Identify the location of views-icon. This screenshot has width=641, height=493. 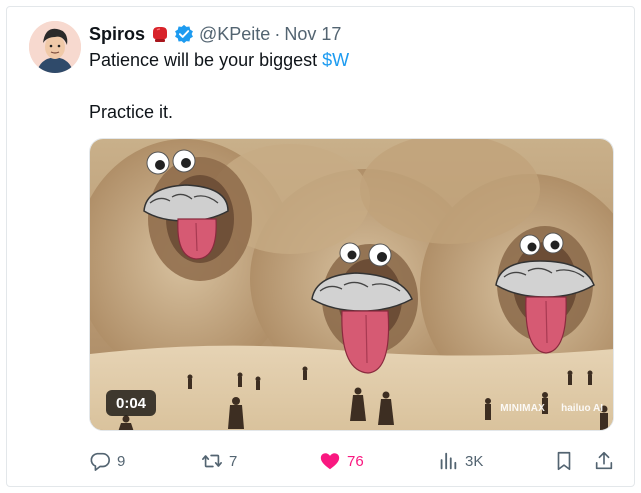
(448, 461).